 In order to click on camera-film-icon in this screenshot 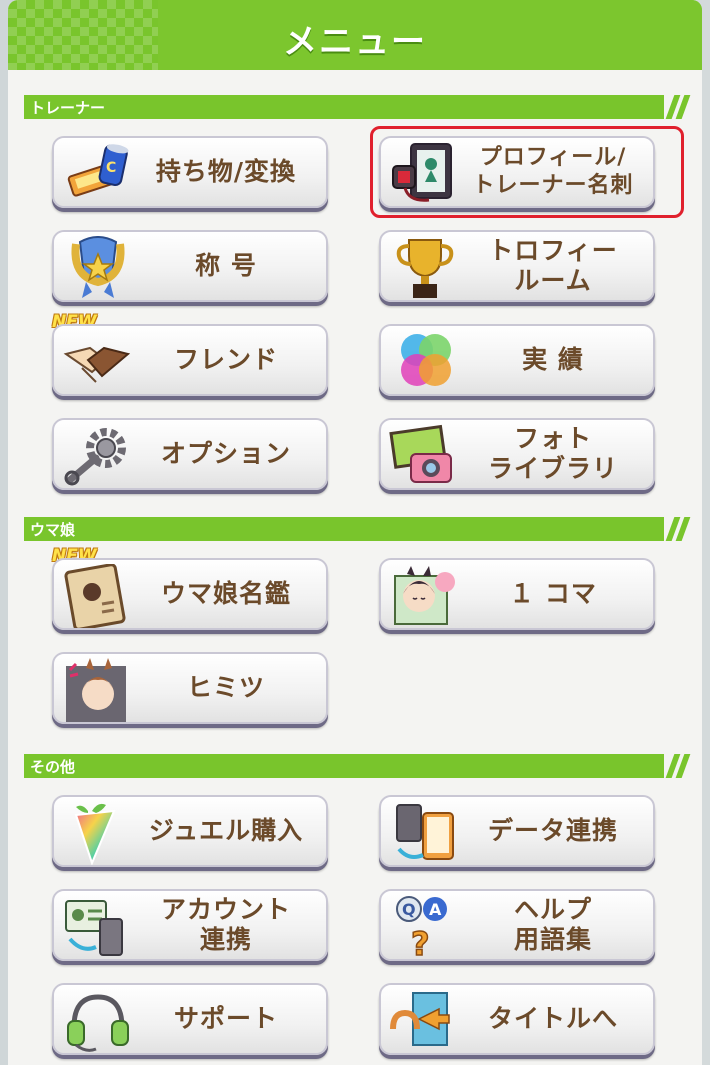, I will do `click(425, 456)`.